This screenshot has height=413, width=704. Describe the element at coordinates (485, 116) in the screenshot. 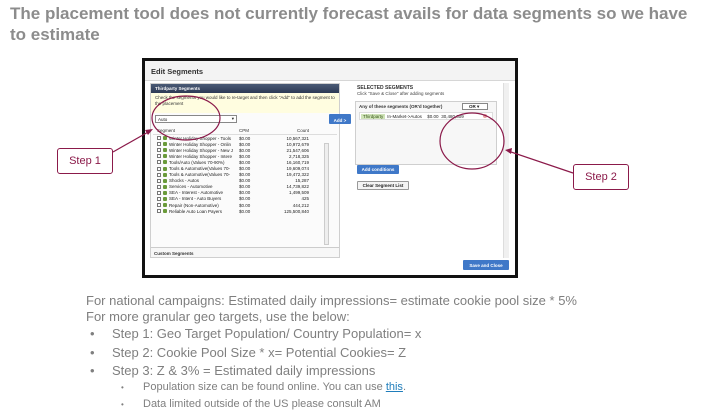

I see `remove-icon` at that location.